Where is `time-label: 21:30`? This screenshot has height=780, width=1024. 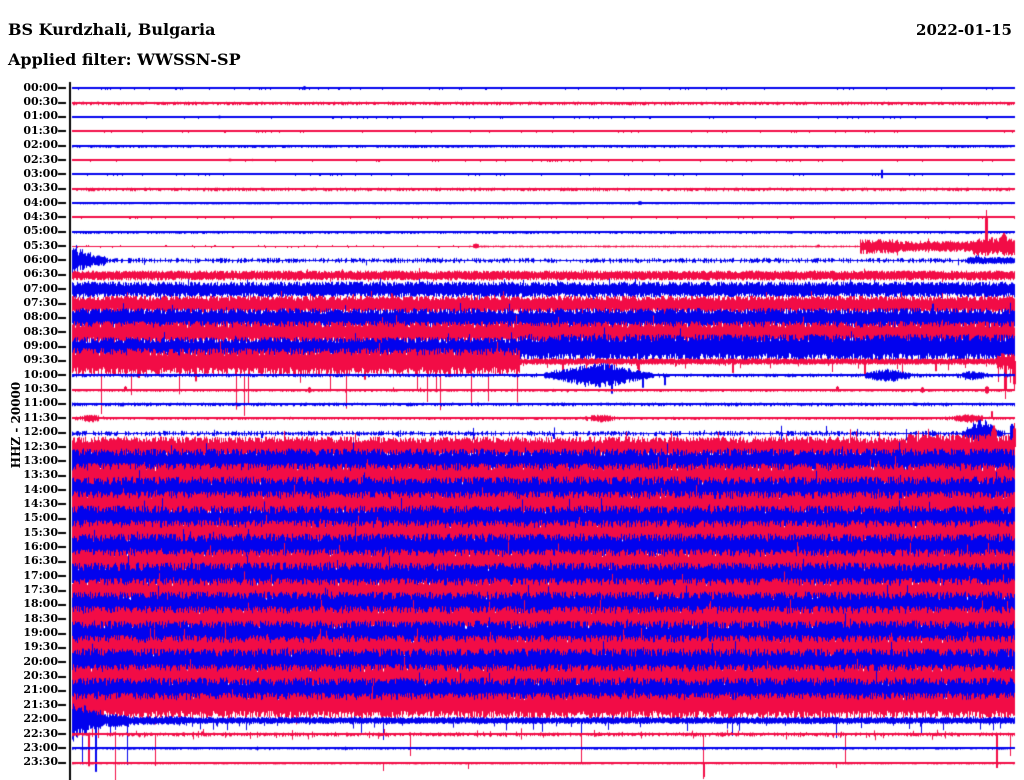
time-label: 21:30 is located at coordinates (40, 704).